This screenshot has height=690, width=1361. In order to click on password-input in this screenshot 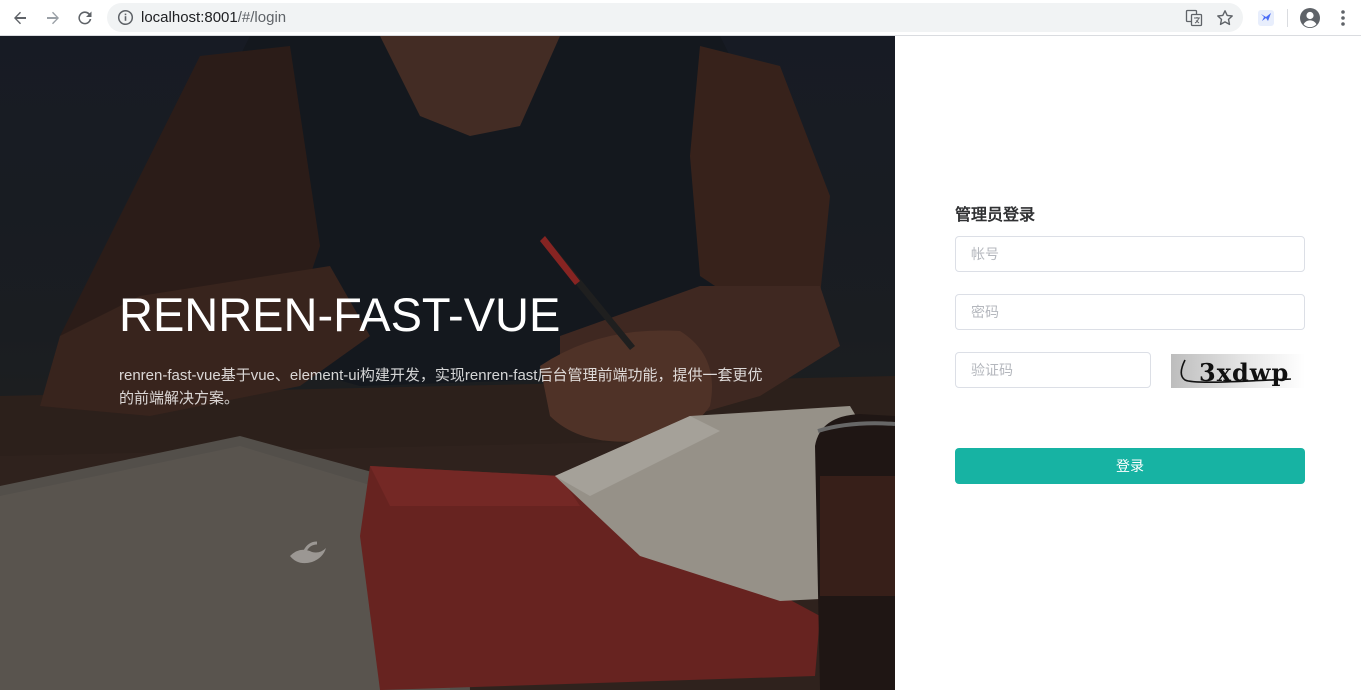, I will do `click(1130, 312)`.